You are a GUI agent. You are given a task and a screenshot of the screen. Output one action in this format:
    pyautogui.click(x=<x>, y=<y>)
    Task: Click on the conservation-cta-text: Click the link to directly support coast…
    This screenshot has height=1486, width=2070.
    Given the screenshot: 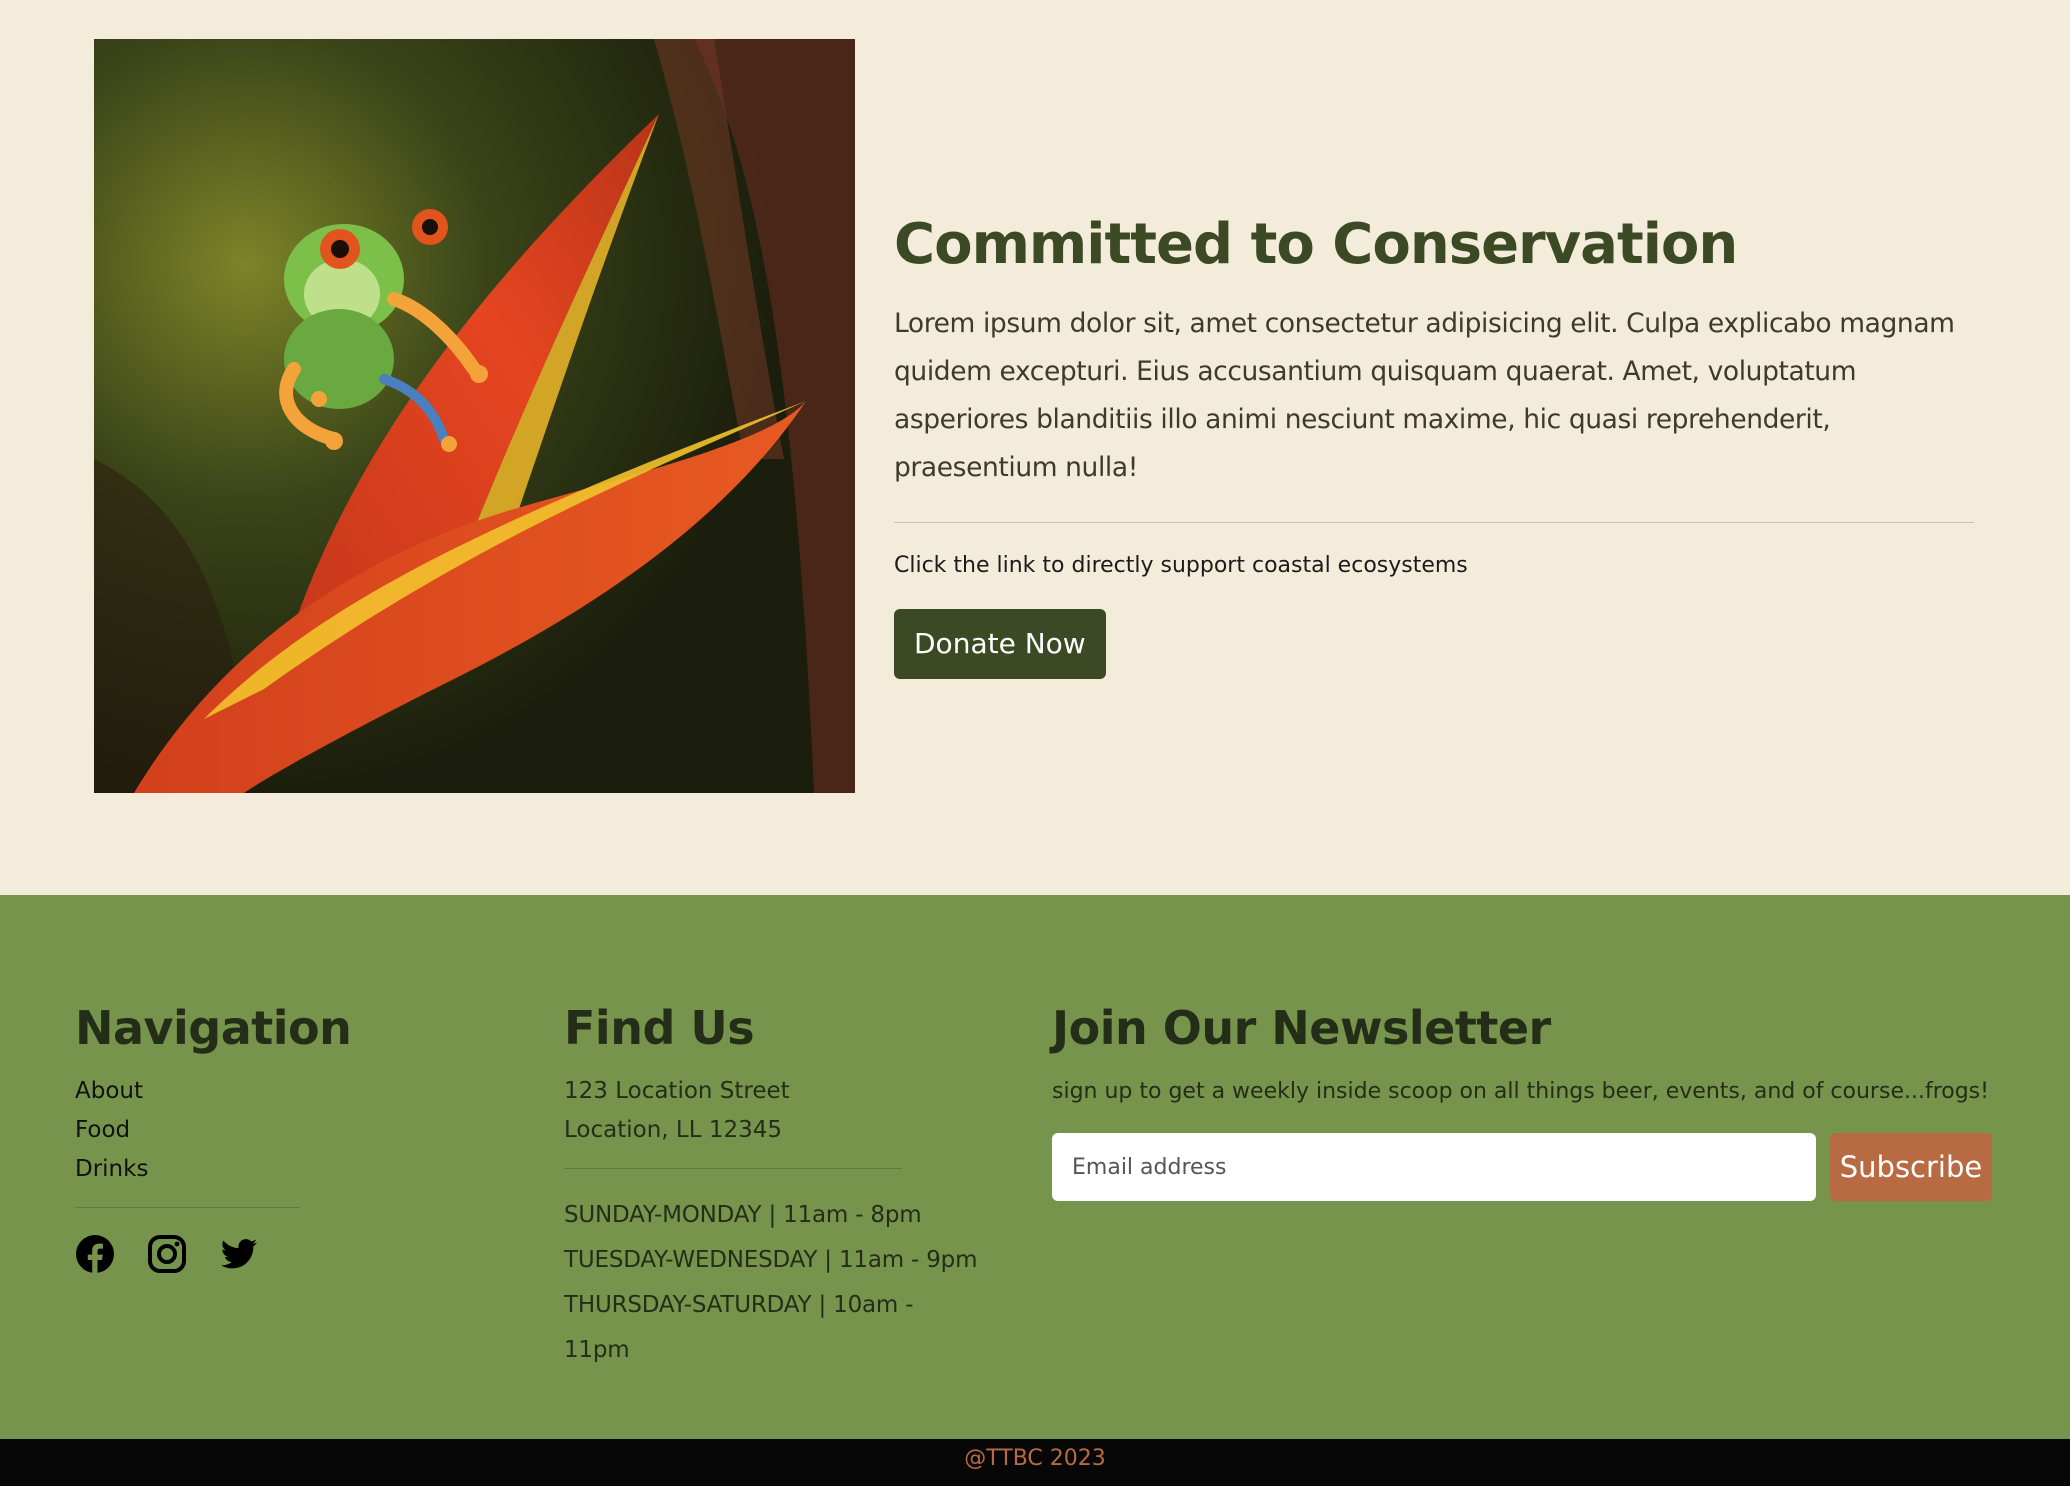 What is the action you would take?
    pyautogui.click(x=1181, y=565)
    